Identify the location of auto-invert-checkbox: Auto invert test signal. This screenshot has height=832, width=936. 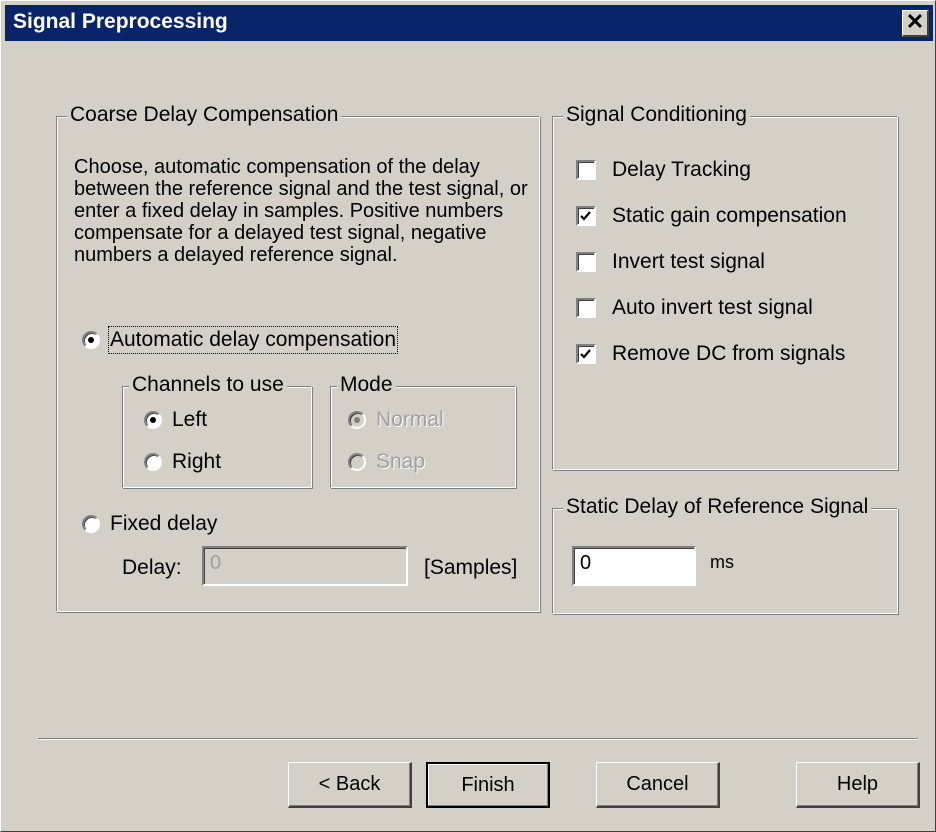
(694, 308).